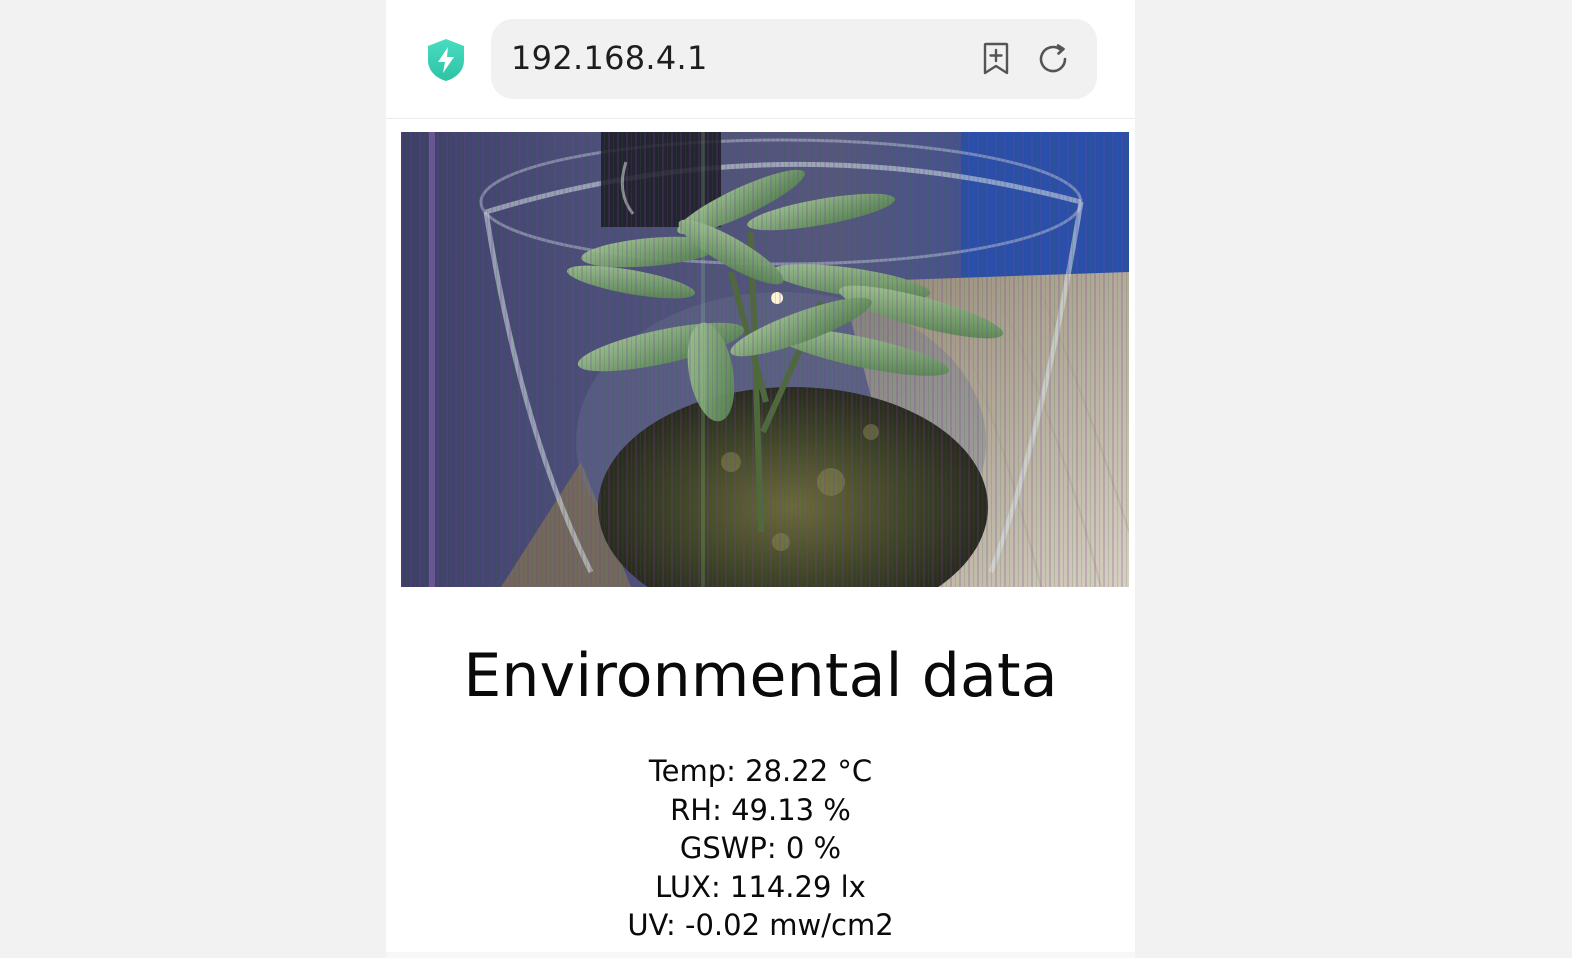 The width and height of the screenshot is (1572, 958). What do you see at coordinates (760, 771) in the screenshot?
I see `temperature-reading: Temp: 28.22 °C` at bounding box center [760, 771].